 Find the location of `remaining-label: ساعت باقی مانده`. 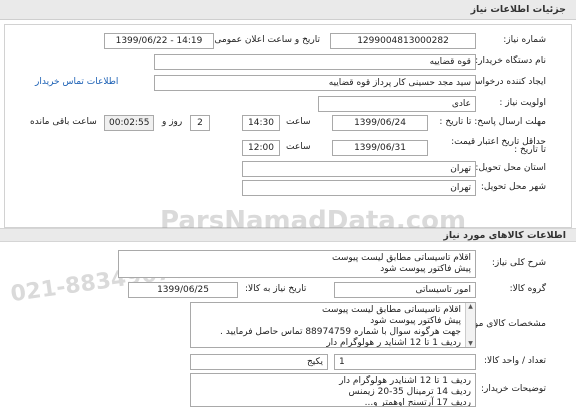

remaining-label: ساعت باقی مانده is located at coordinates (63, 122).